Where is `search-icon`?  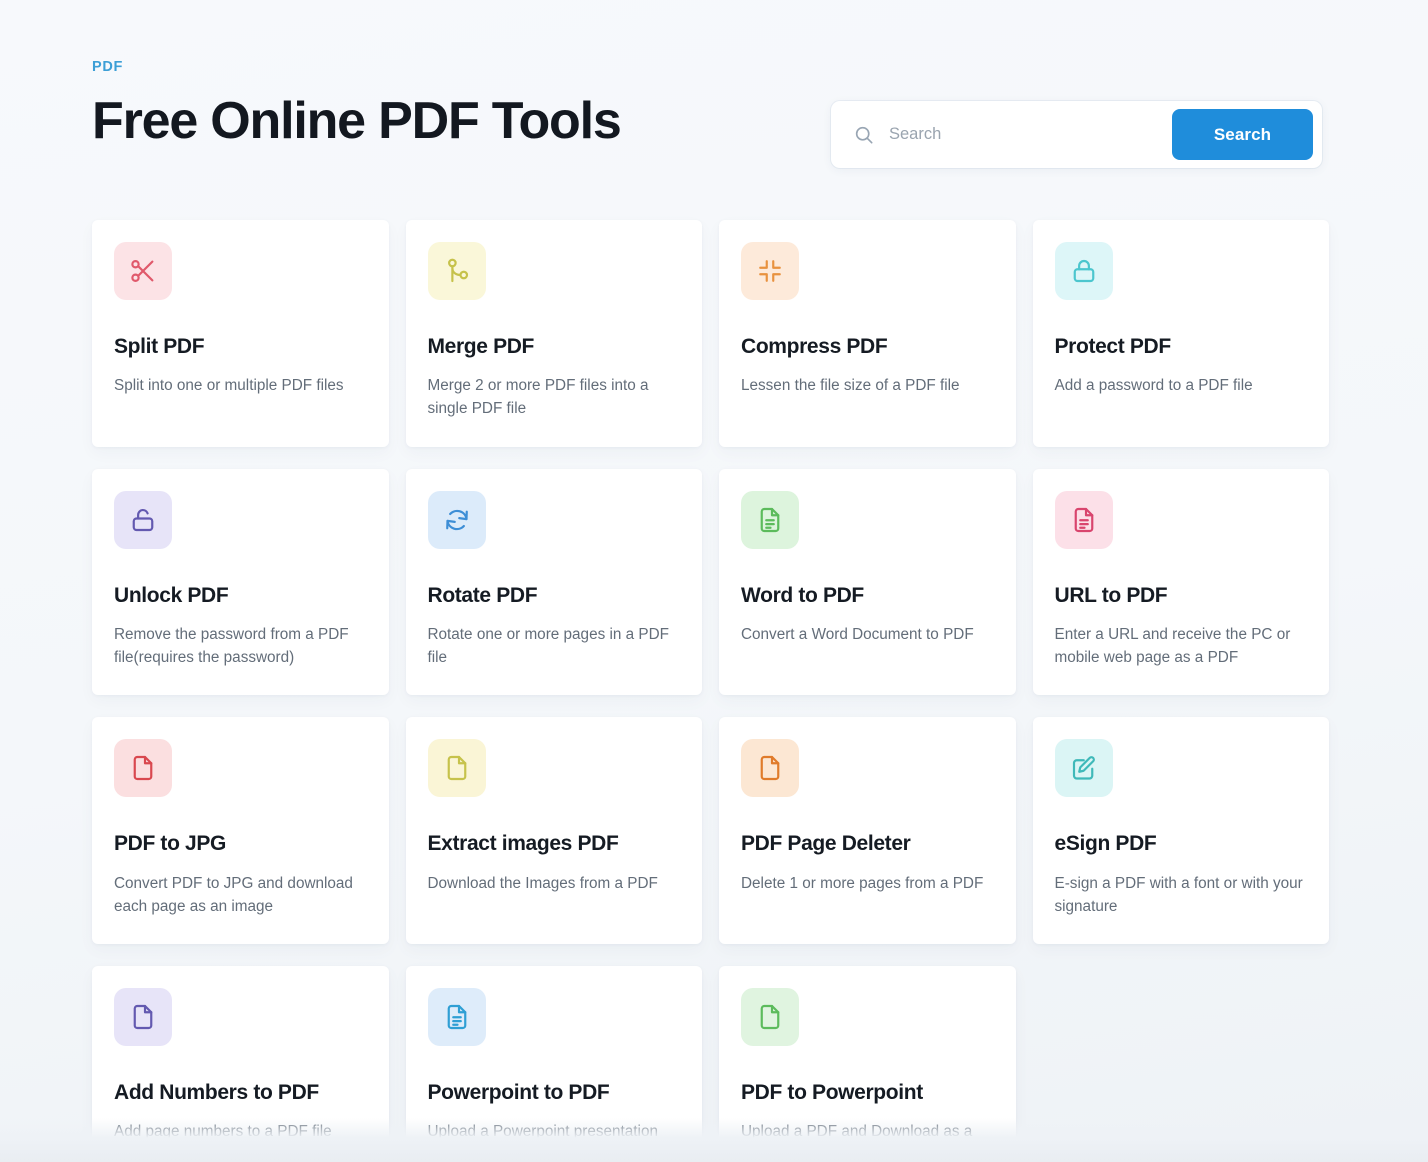 search-icon is located at coordinates (864, 135).